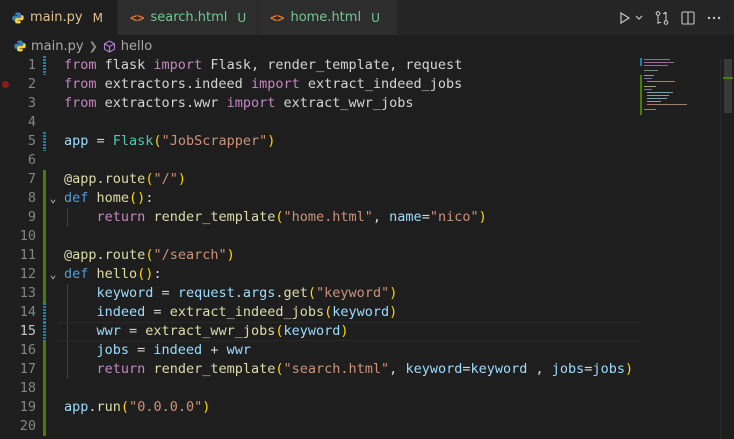  I want to click on line-number: 4, so click(31, 122).